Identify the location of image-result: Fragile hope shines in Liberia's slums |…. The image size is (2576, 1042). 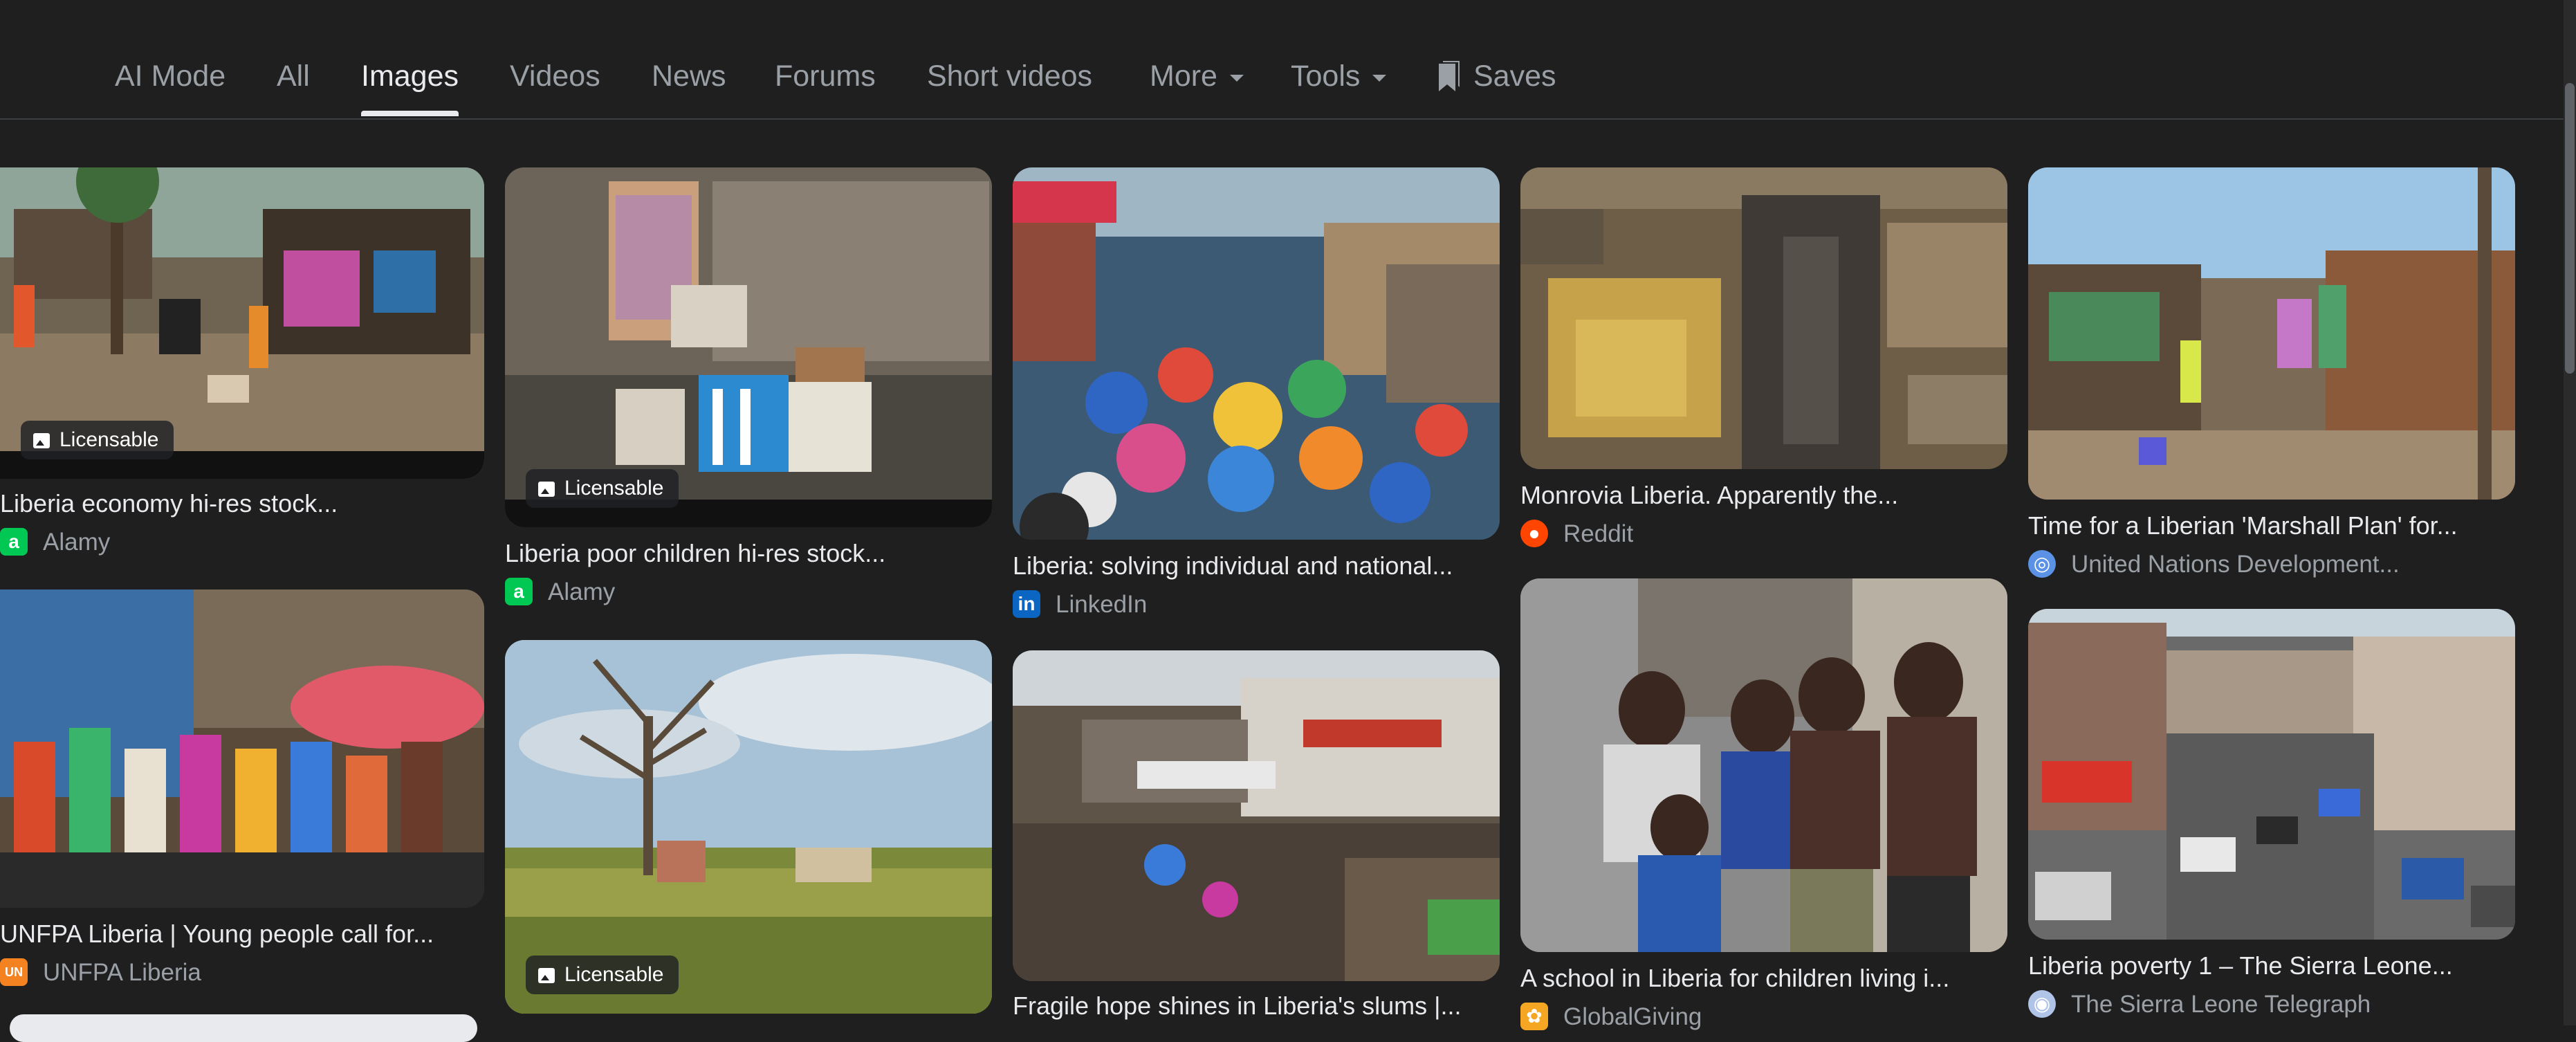
(1256, 837).